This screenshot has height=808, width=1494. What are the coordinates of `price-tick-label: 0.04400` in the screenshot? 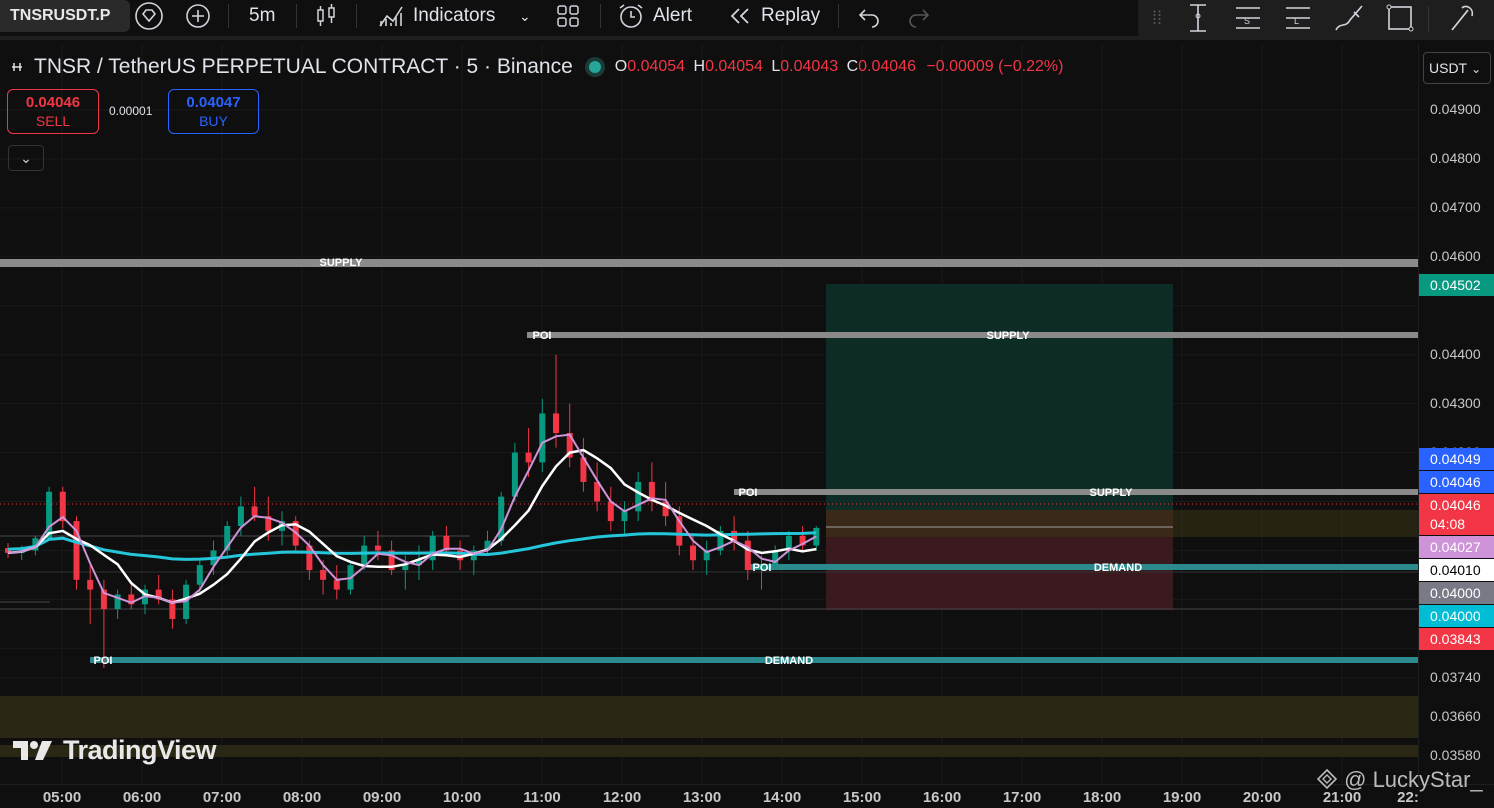 It's located at (1455, 353).